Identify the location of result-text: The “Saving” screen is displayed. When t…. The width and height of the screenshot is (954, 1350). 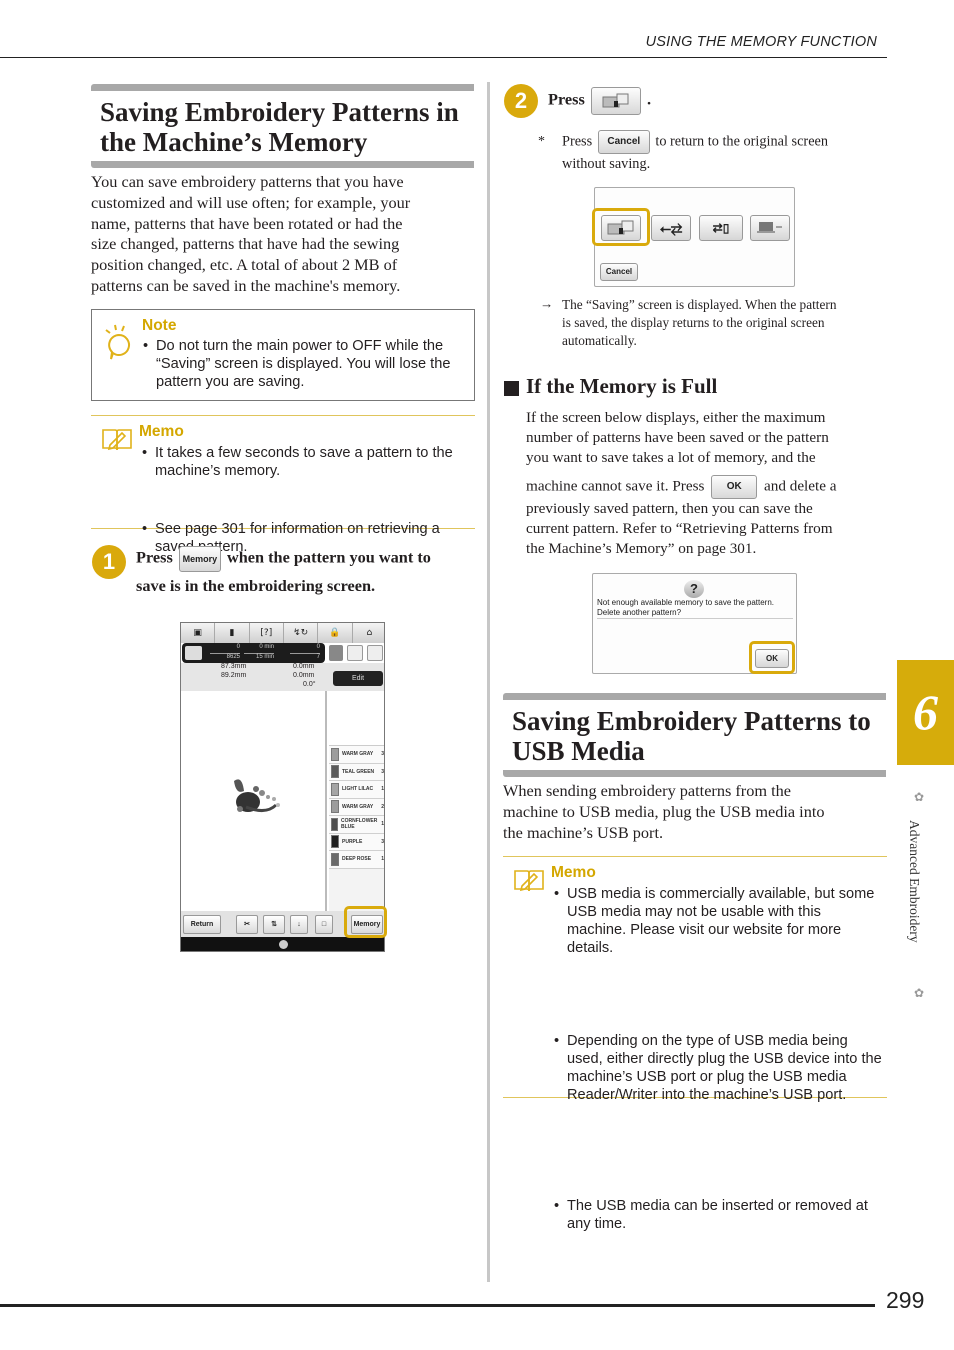
(724, 323).